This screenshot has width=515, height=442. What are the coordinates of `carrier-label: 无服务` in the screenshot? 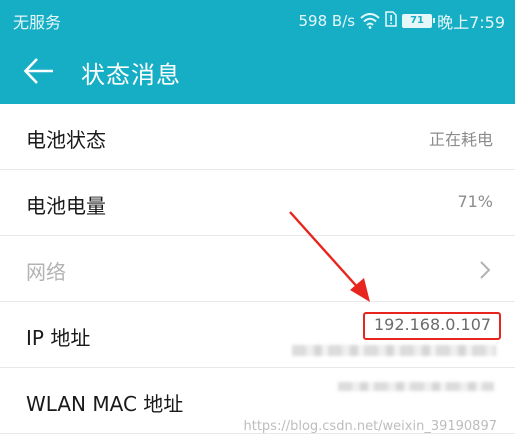 It's located at (37, 22).